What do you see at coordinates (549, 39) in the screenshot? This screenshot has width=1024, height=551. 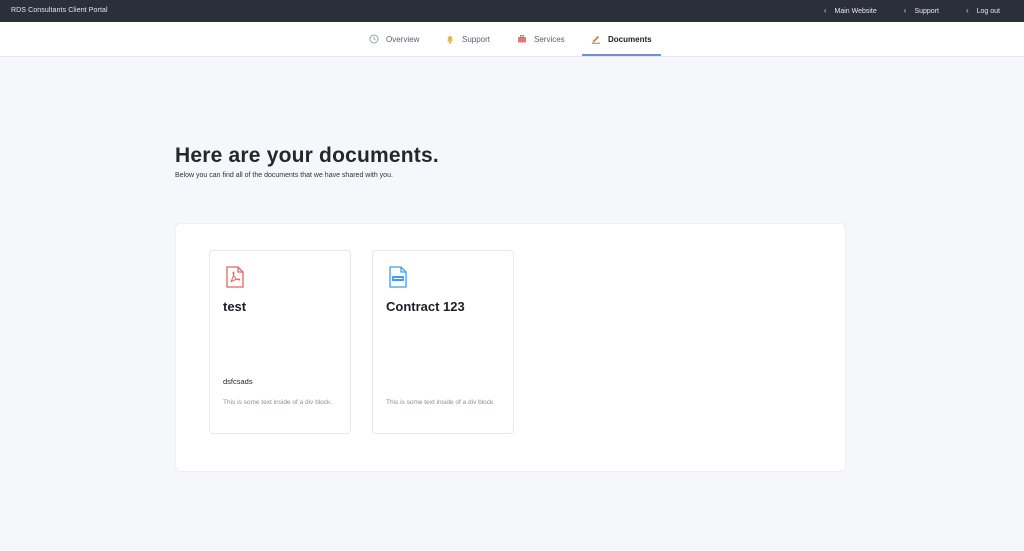 I see `tab-services-label: Services` at bounding box center [549, 39].